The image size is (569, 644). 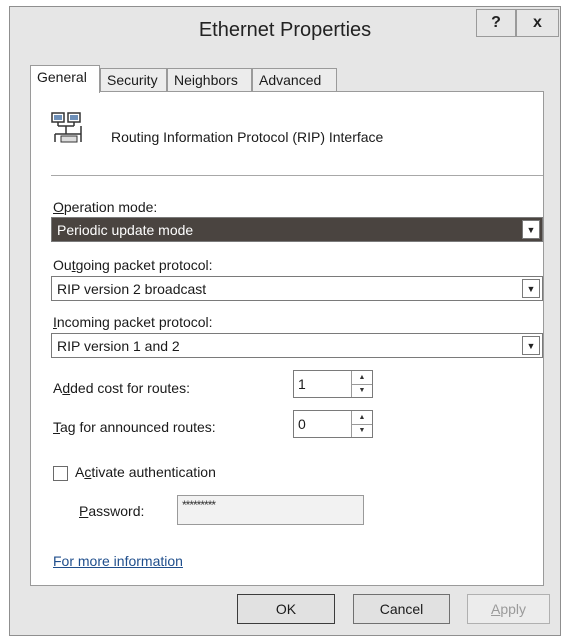 What do you see at coordinates (112, 511) in the screenshot?
I see `password-label: Password:` at bounding box center [112, 511].